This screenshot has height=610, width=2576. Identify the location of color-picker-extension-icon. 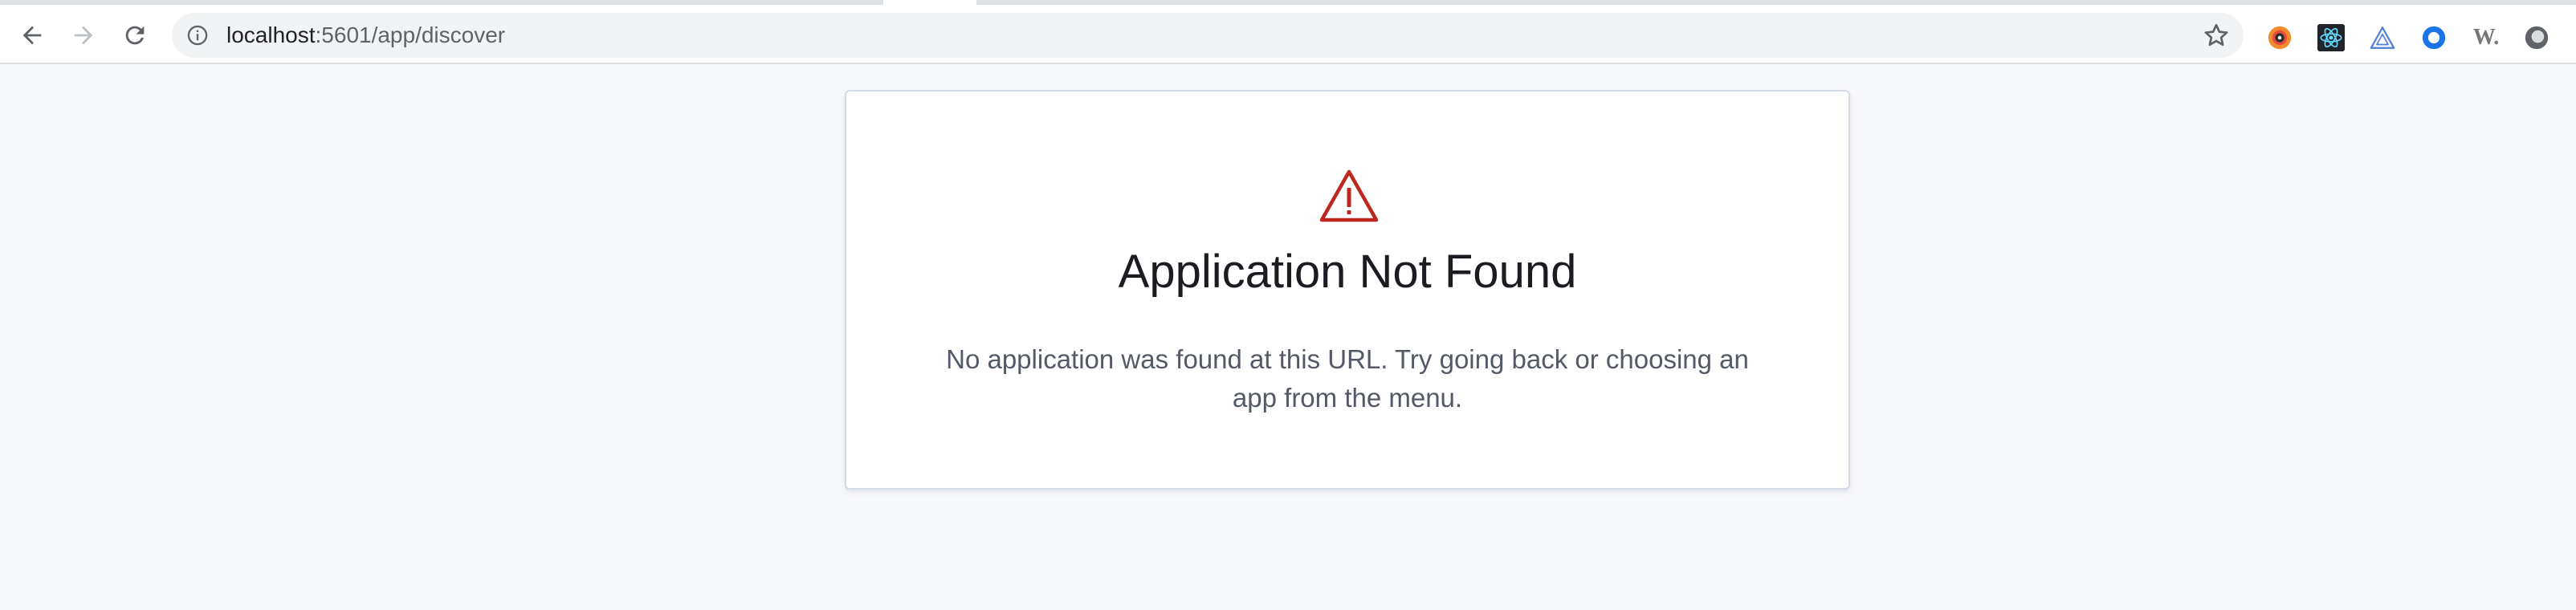
(2279, 38).